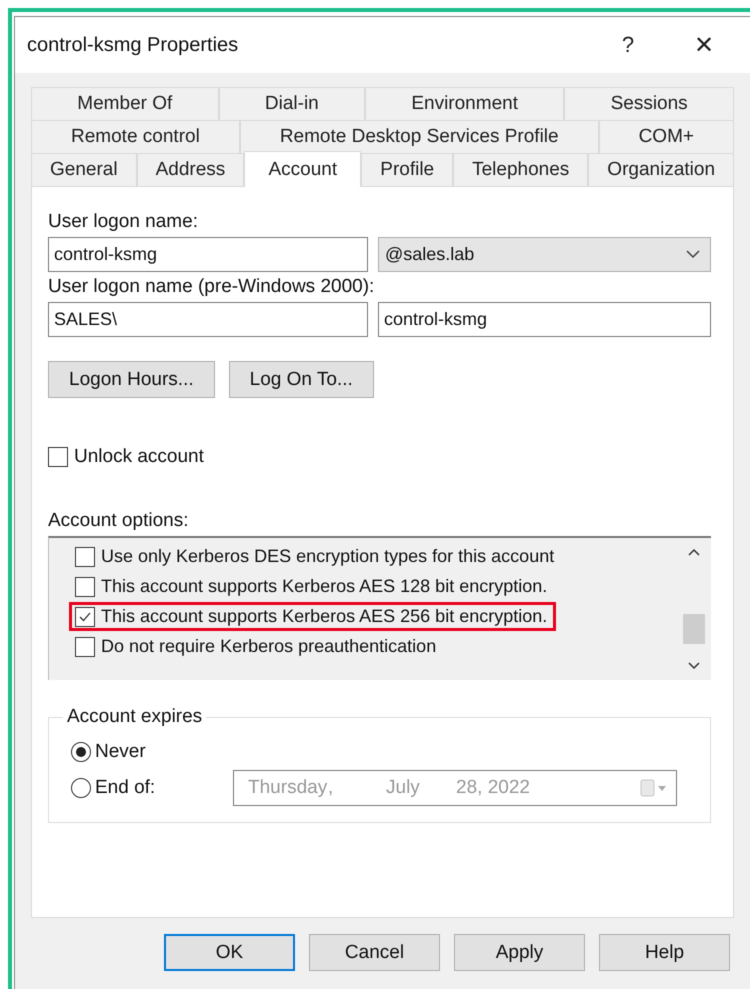 This screenshot has width=750, height=989. Describe the element at coordinates (125, 103) in the screenshot. I see `tab: Member Of` at that location.